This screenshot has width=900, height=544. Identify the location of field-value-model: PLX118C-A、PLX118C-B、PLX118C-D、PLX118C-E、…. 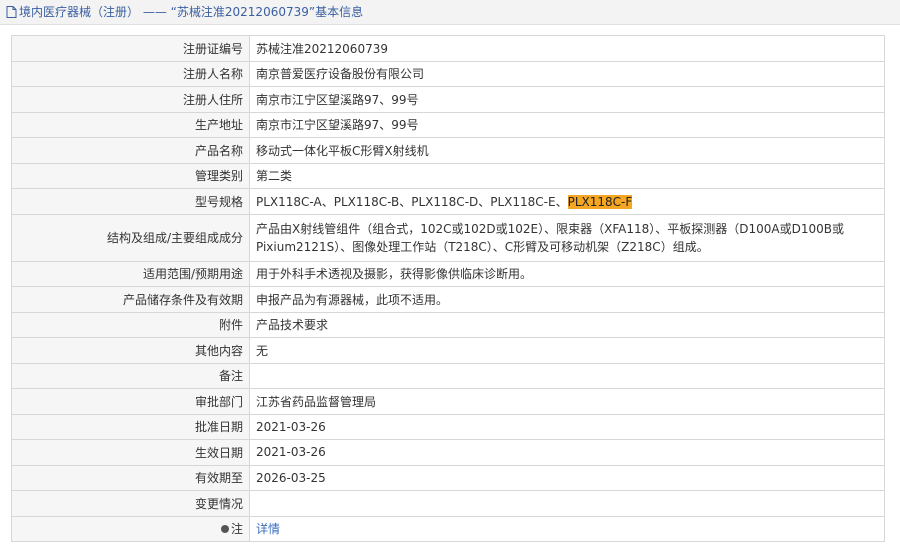
(567, 201).